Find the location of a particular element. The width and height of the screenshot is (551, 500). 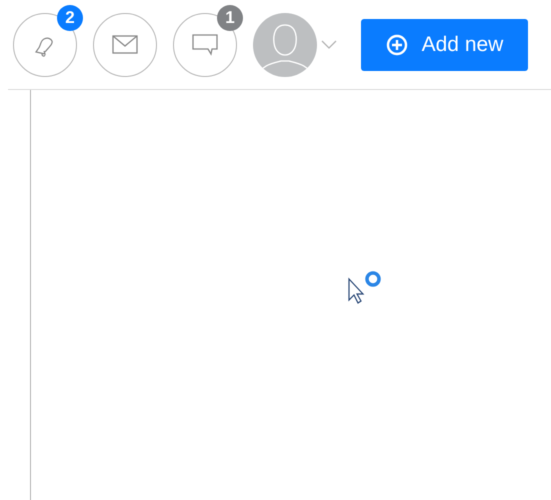

add-new-button: Add new is located at coordinates (444, 44).